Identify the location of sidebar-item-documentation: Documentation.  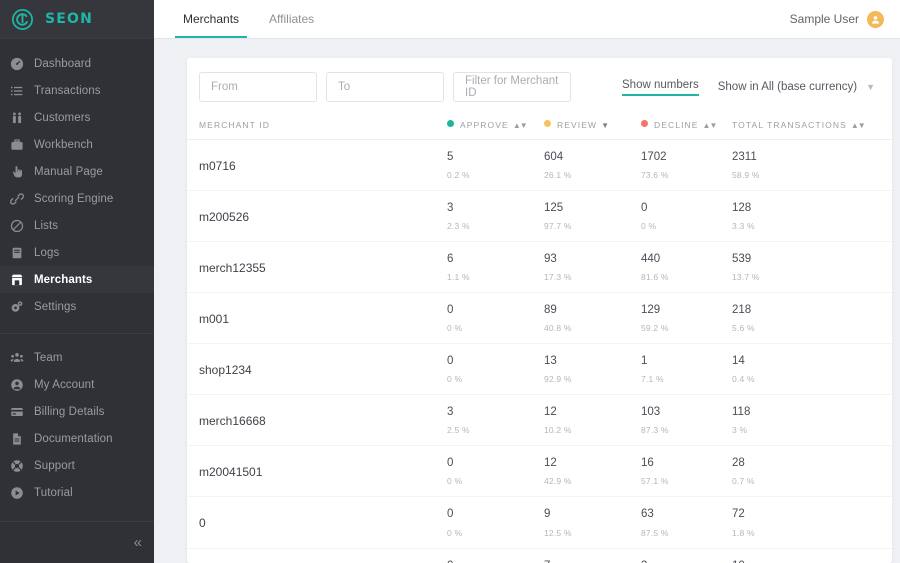
(77, 438).